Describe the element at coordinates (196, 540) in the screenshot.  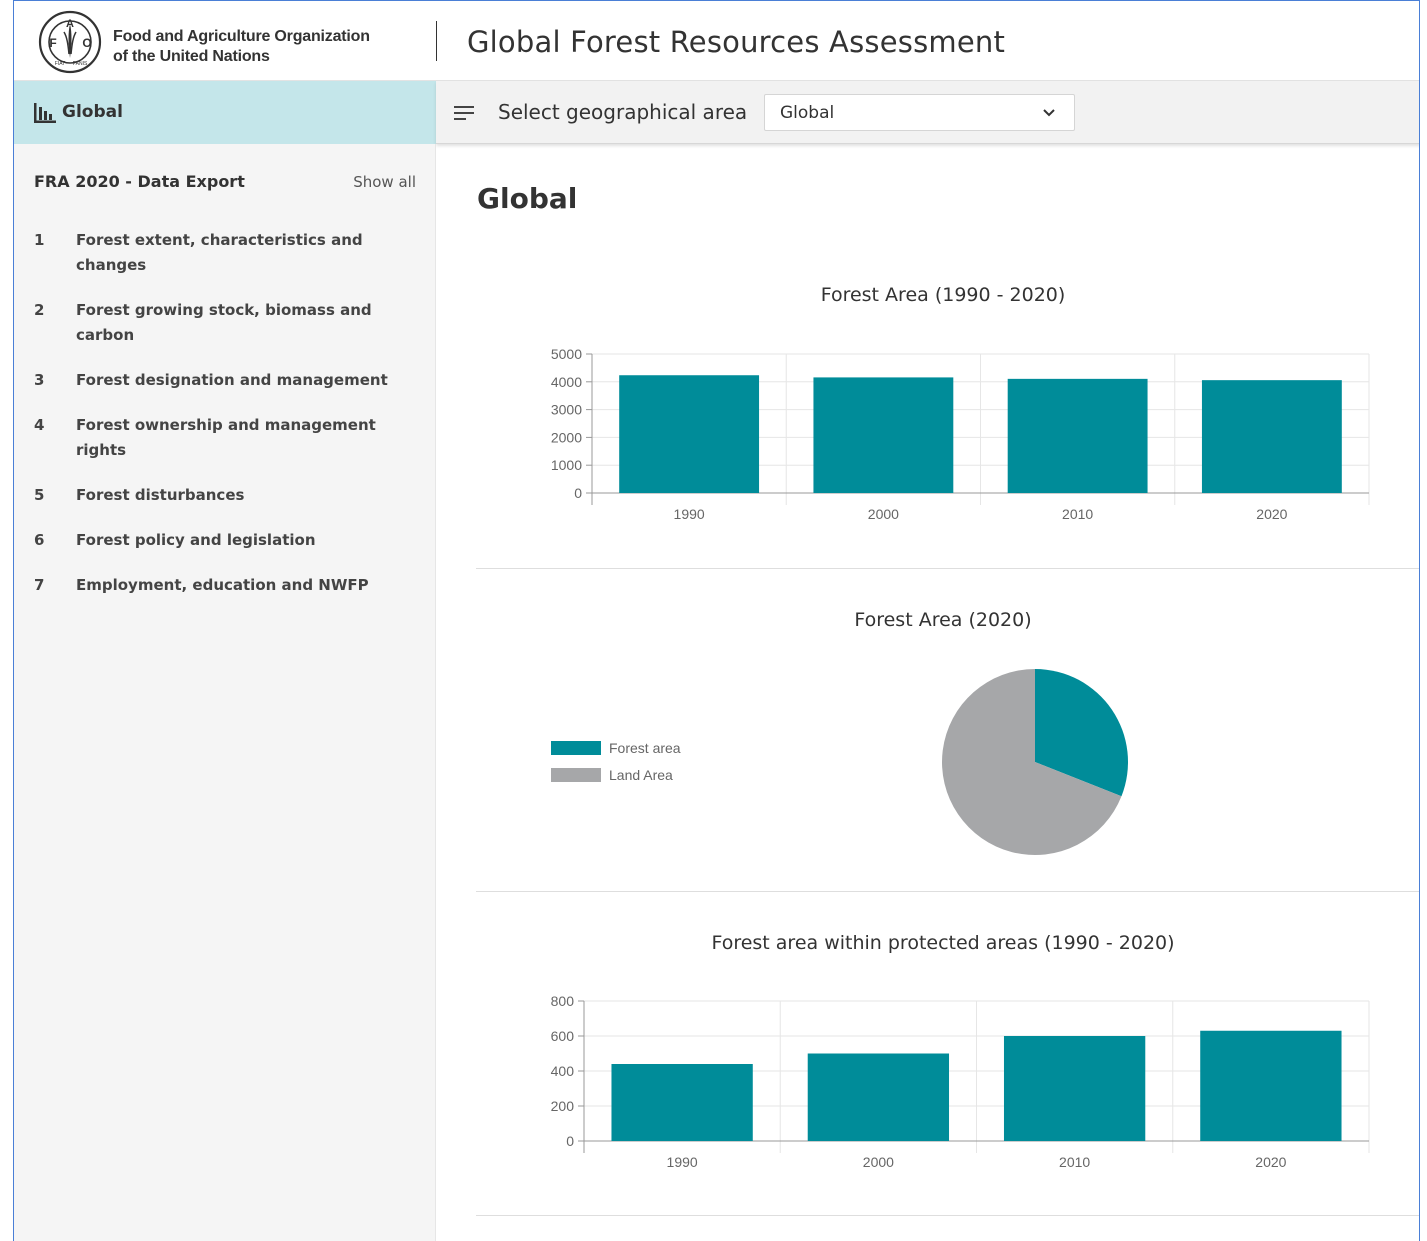
I see `sidebar-item-label: Forest policy and legislation` at that location.